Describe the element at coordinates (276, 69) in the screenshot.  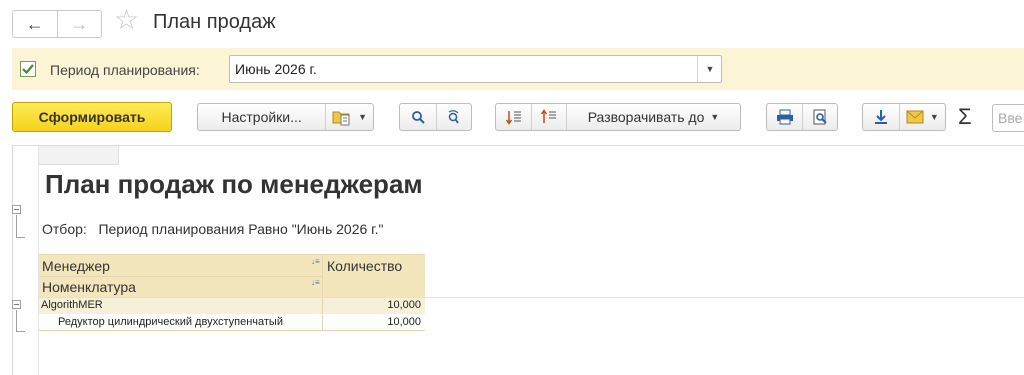
I see `period-value: Июнь 2026 г.` at that location.